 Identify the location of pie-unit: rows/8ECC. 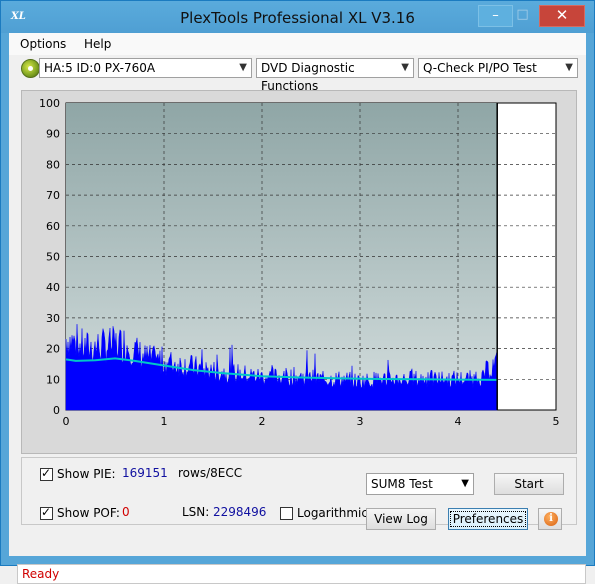
(210, 473).